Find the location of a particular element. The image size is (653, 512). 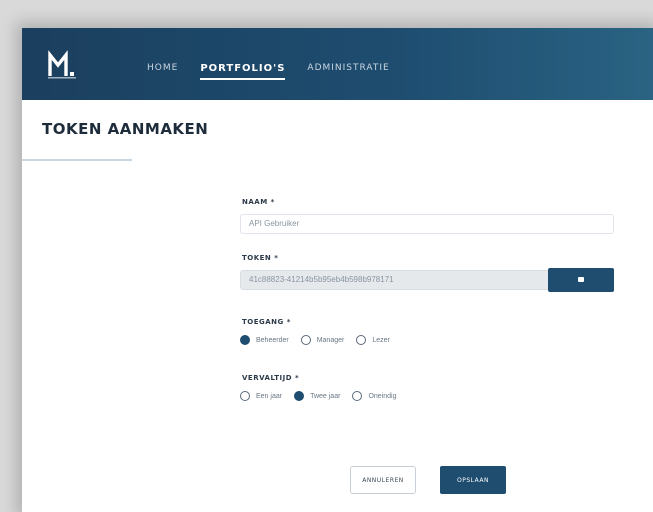

toegang-radio-group: Beheerder Manager Lezer is located at coordinates (318, 340).